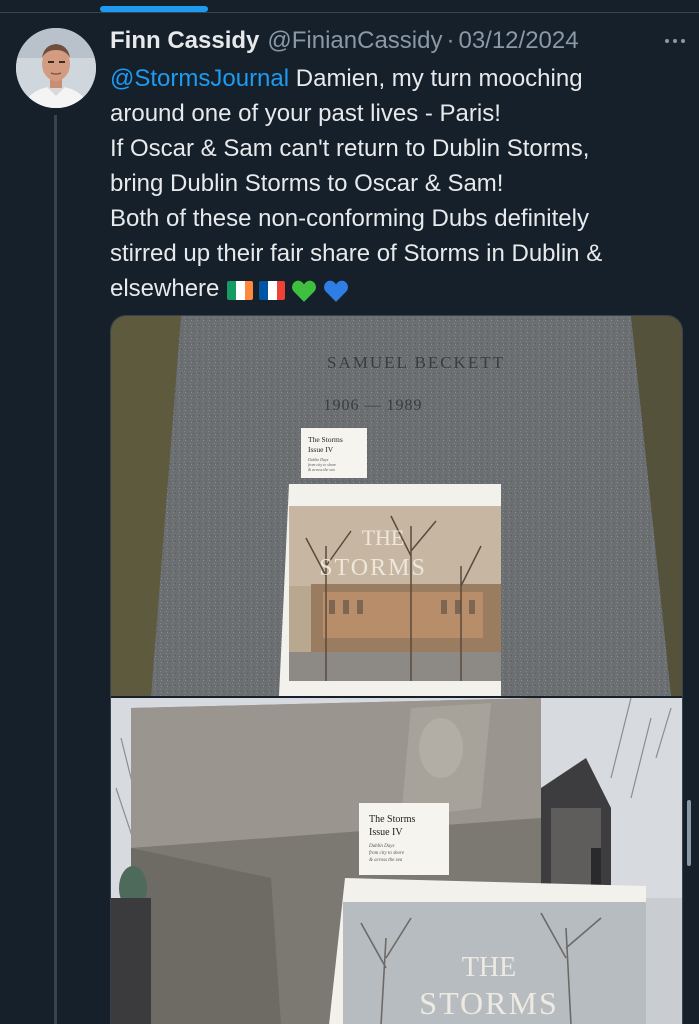 The image size is (699, 1024). Describe the element at coordinates (373, 405) in the screenshot. I see `grave-years: 1906 — 1989` at that location.